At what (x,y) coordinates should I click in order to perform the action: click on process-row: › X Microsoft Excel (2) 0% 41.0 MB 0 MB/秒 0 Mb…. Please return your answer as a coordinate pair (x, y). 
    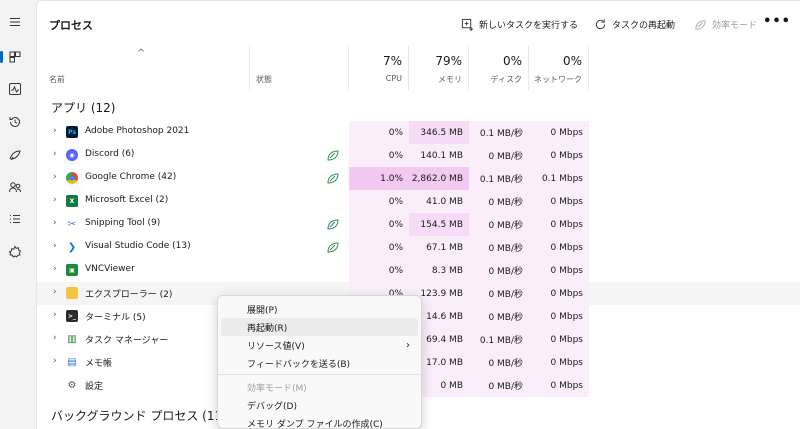
    Looking at the image, I should click on (418, 201).